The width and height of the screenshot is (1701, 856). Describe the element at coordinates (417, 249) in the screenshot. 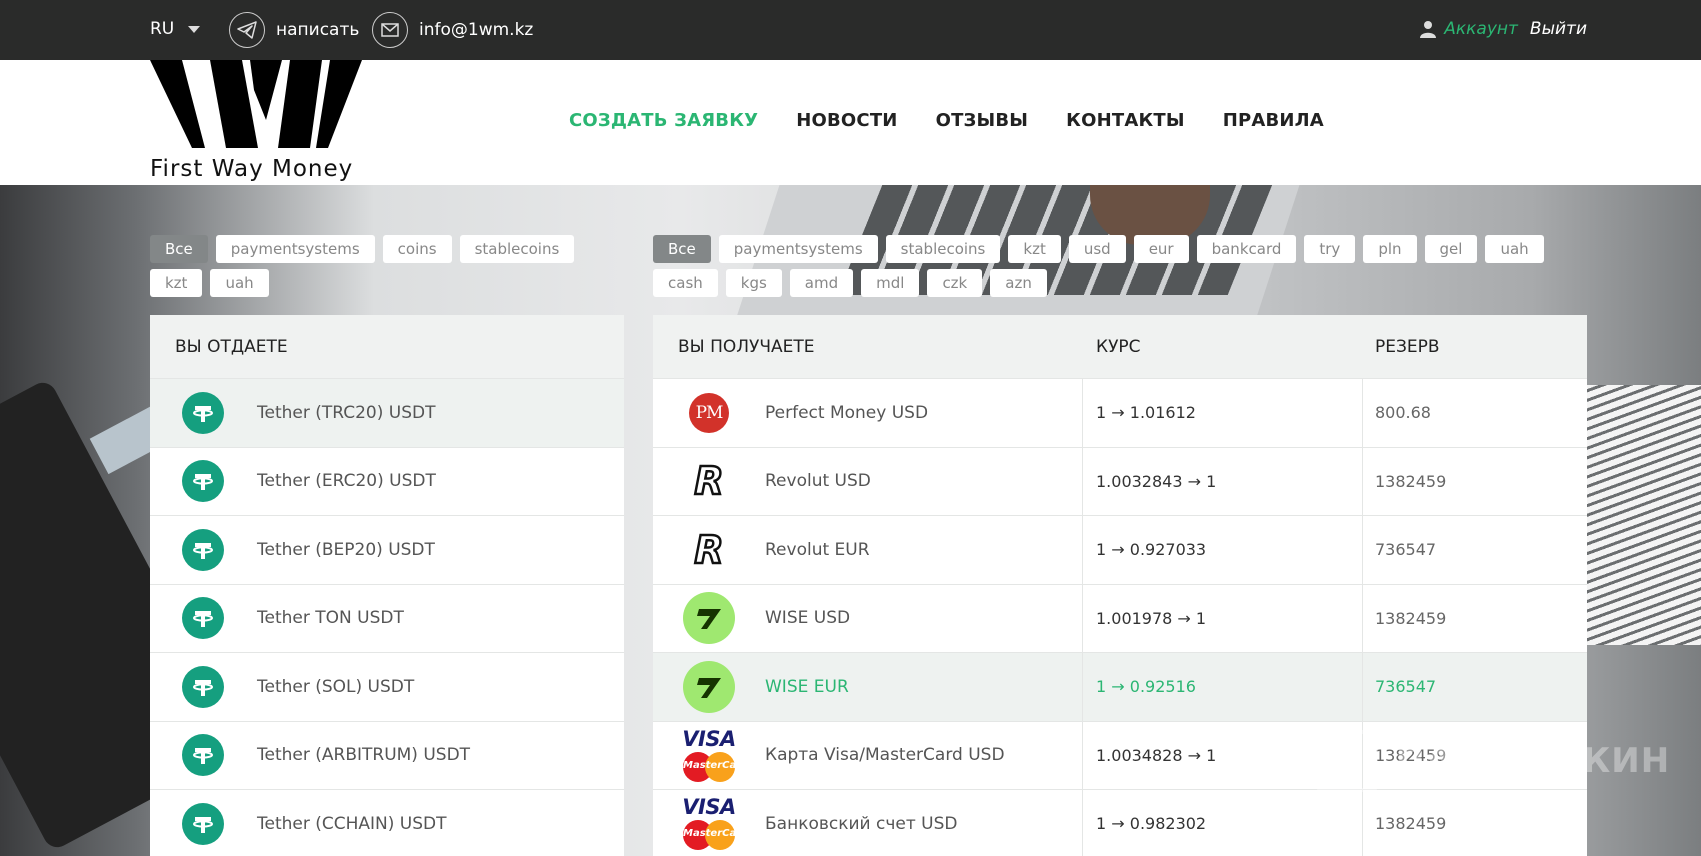

I see `give-filter-coins: coins` at that location.